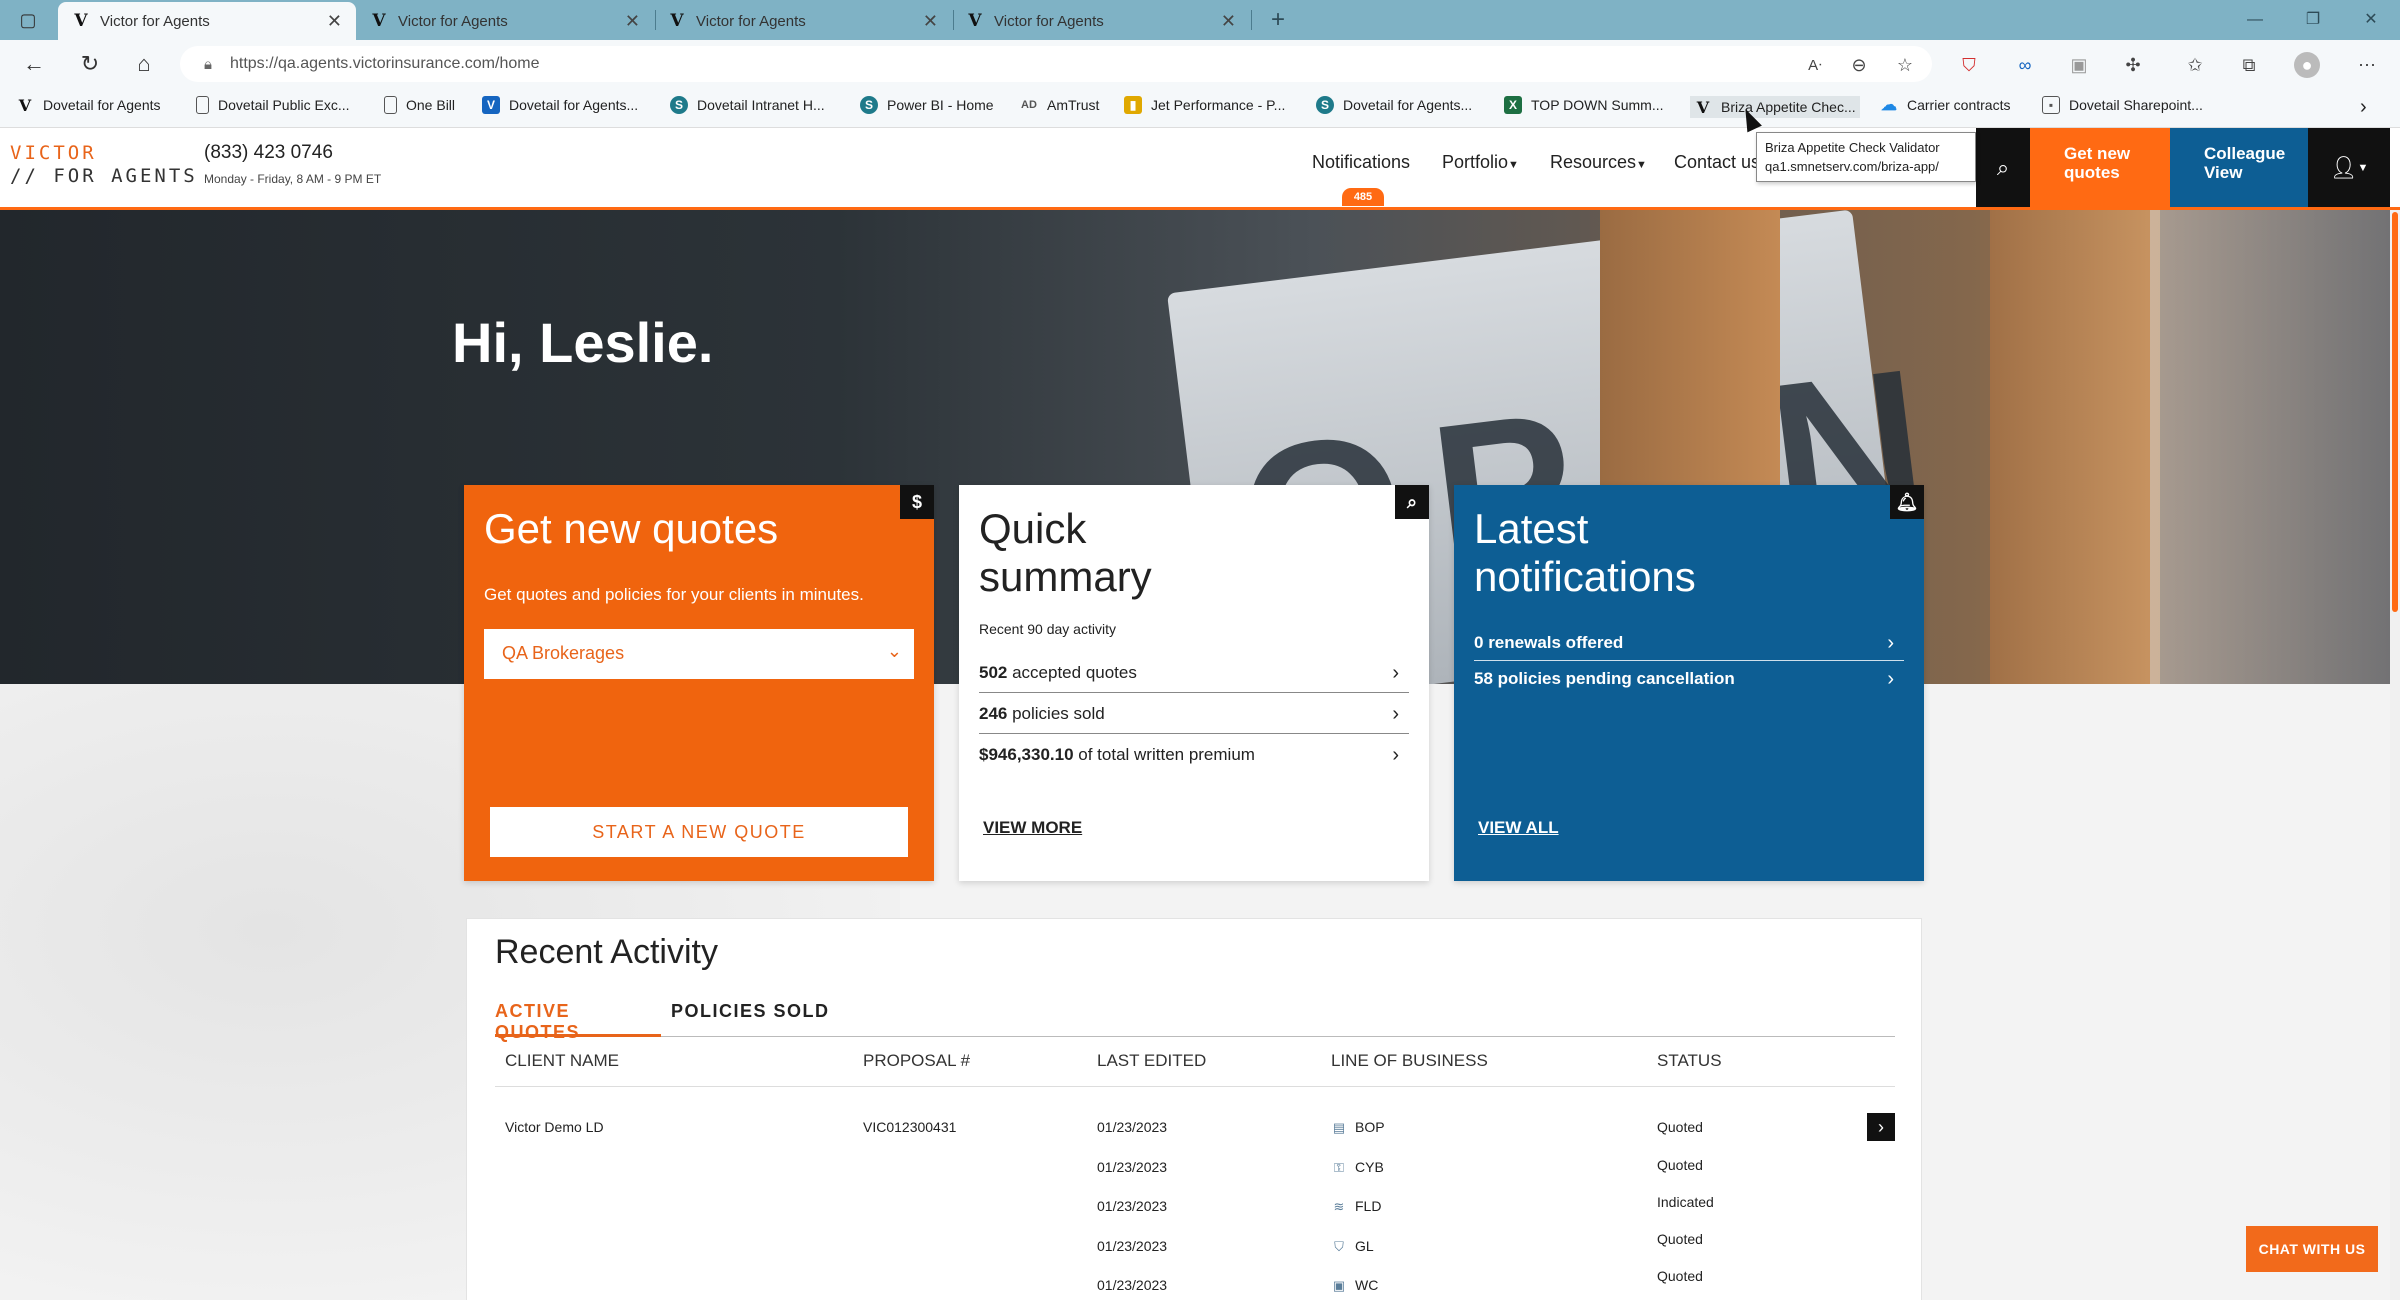  I want to click on nav-portfolio: Portfolio▼, so click(1480, 162).